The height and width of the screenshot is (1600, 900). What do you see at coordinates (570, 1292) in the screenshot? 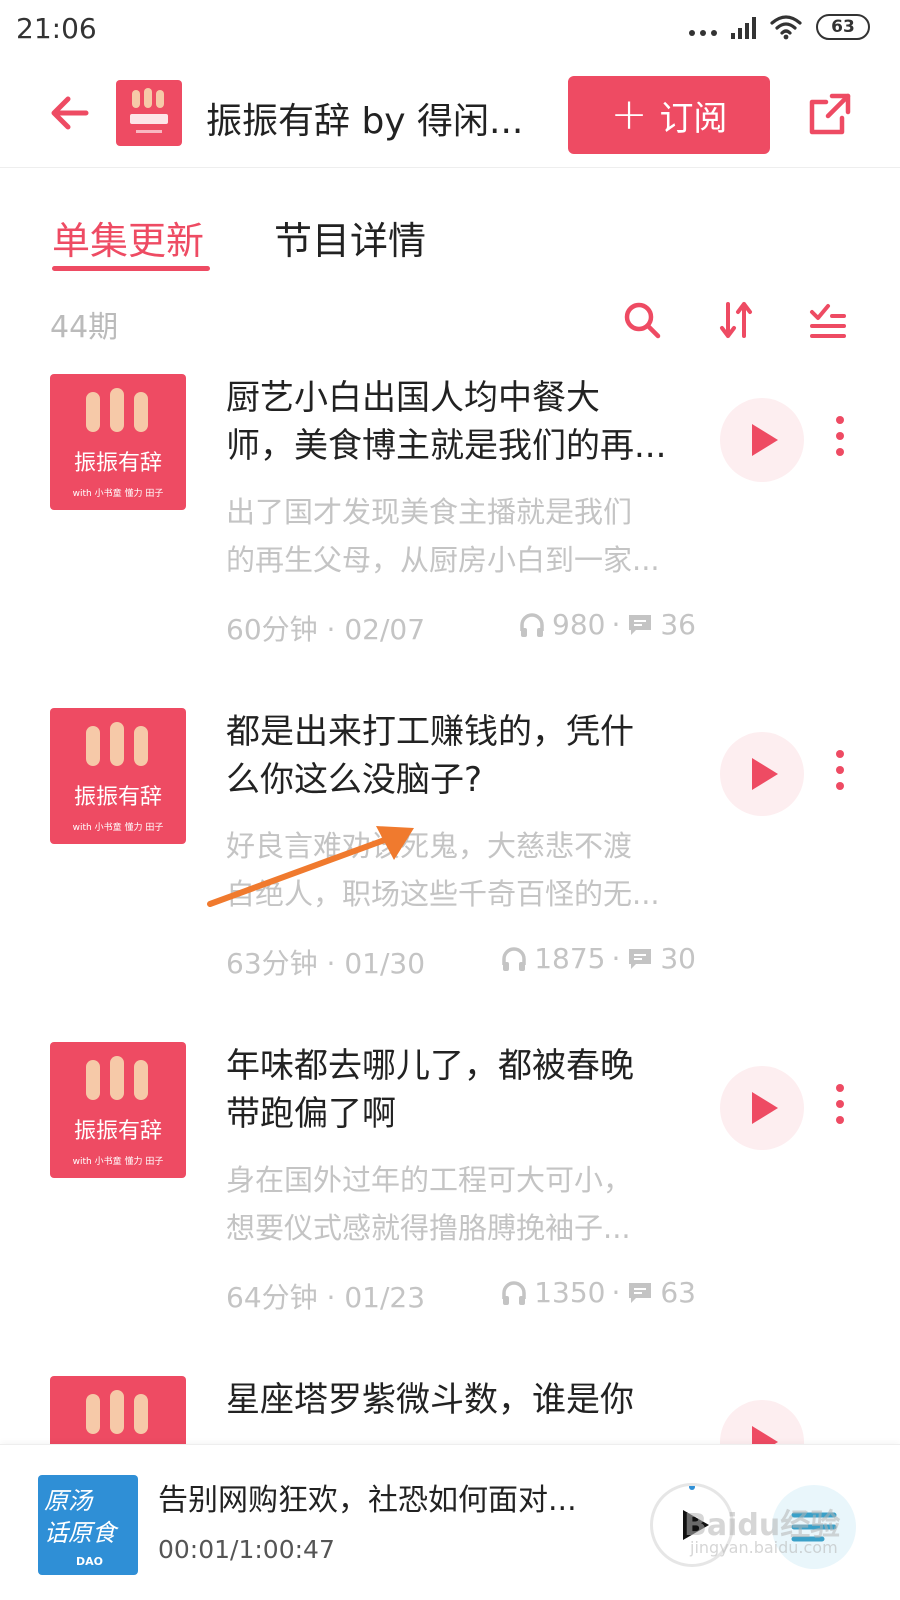
I see `play-count: 1350` at bounding box center [570, 1292].